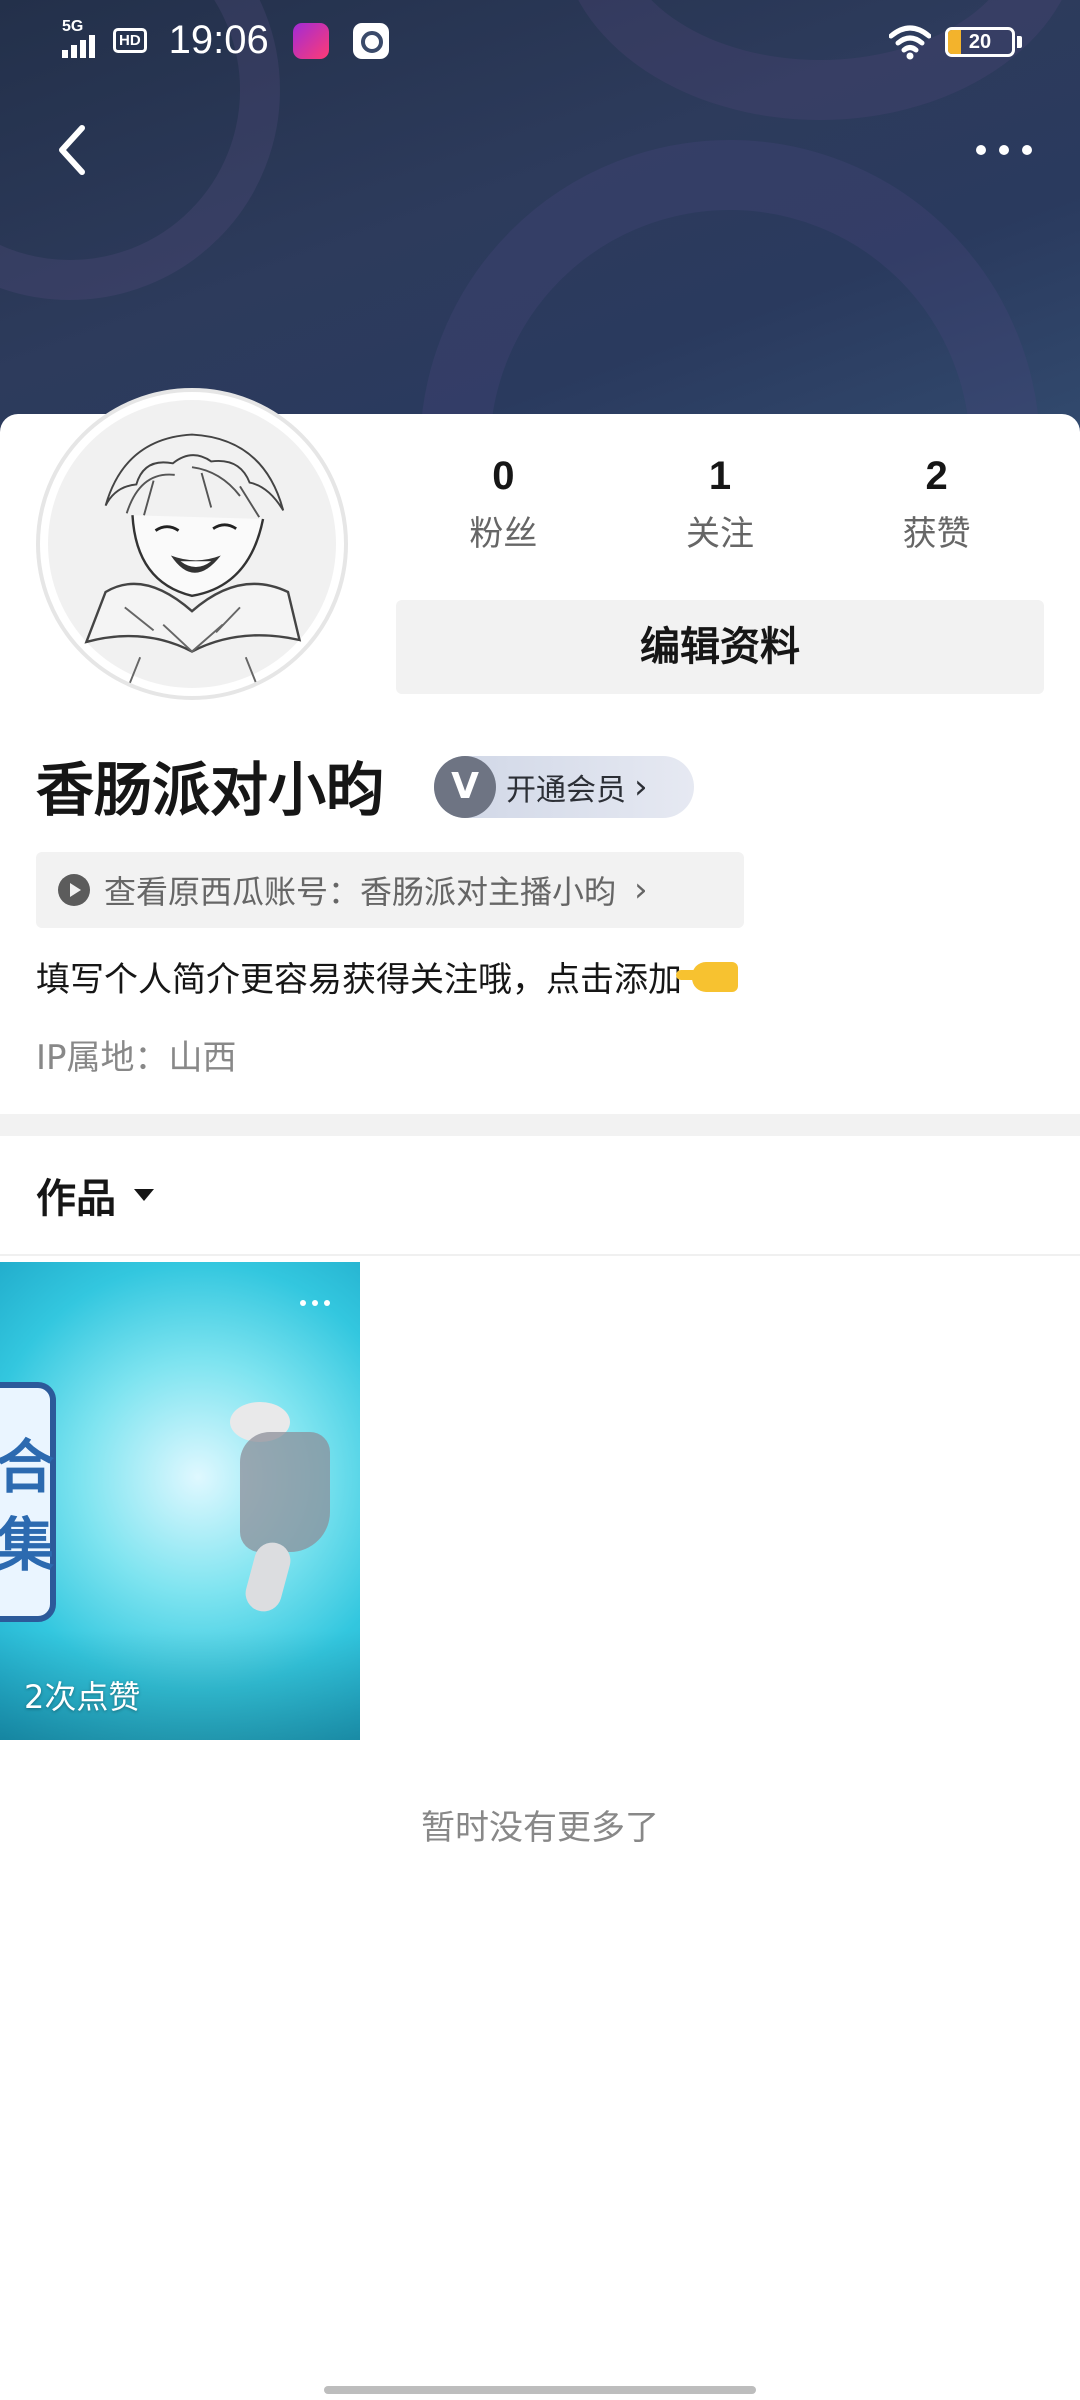 This screenshot has height=2400, width=1080. I want to click on edit-profile-button: 编辑资料, so click(720, 647).